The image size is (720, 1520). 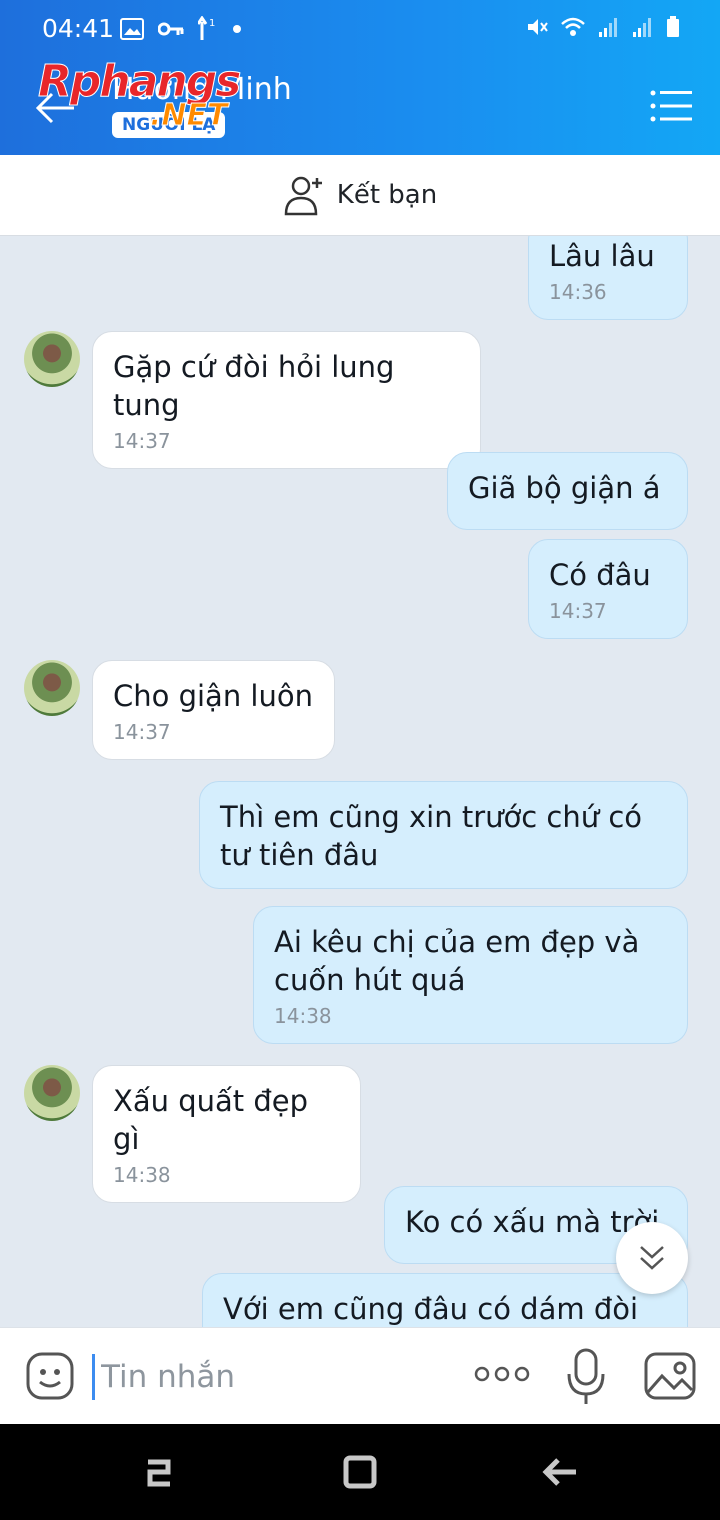 What do you see at coordinates (573, 26) in the screenshot?
I see `wifi-icon` at bounding box center [573, 26].